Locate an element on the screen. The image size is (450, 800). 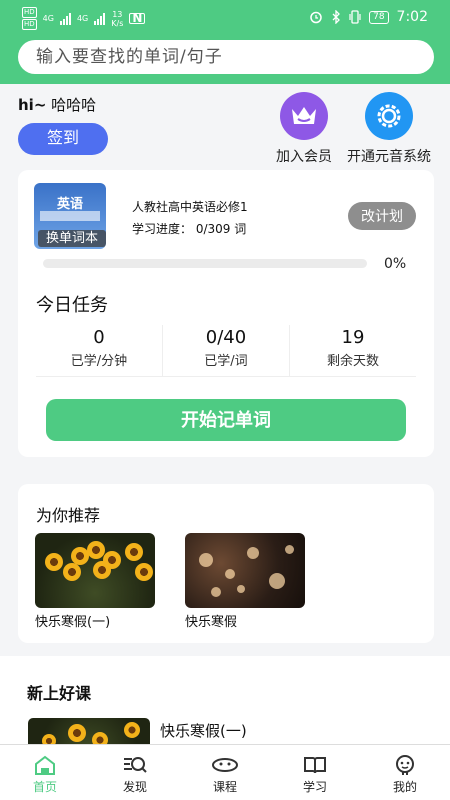
recommend-item: 快乐寒假(一) is located at coordinates (96, 581).